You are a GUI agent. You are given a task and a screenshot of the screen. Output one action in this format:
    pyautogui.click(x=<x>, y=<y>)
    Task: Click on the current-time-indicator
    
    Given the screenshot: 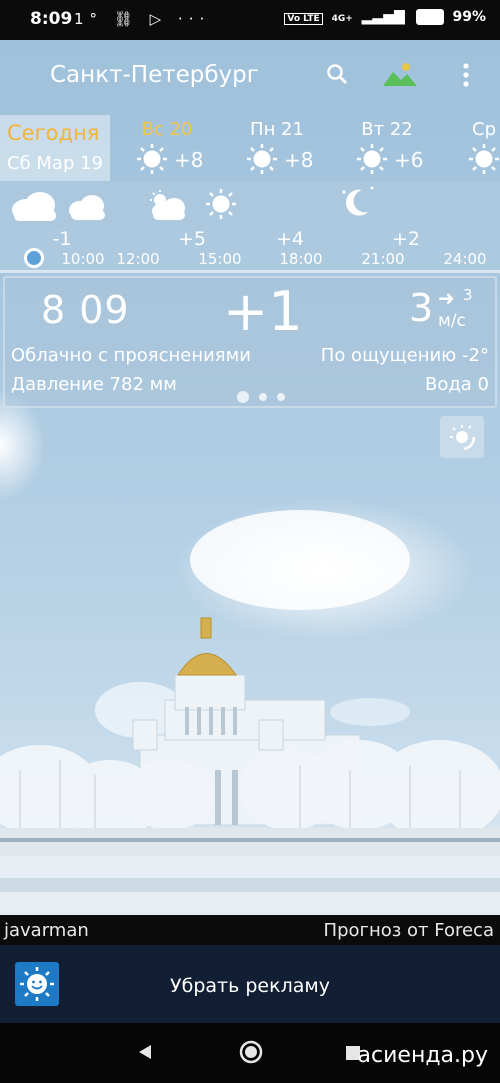 What is the action you would take?
    pyautogui.click(x=34, y=258)
    